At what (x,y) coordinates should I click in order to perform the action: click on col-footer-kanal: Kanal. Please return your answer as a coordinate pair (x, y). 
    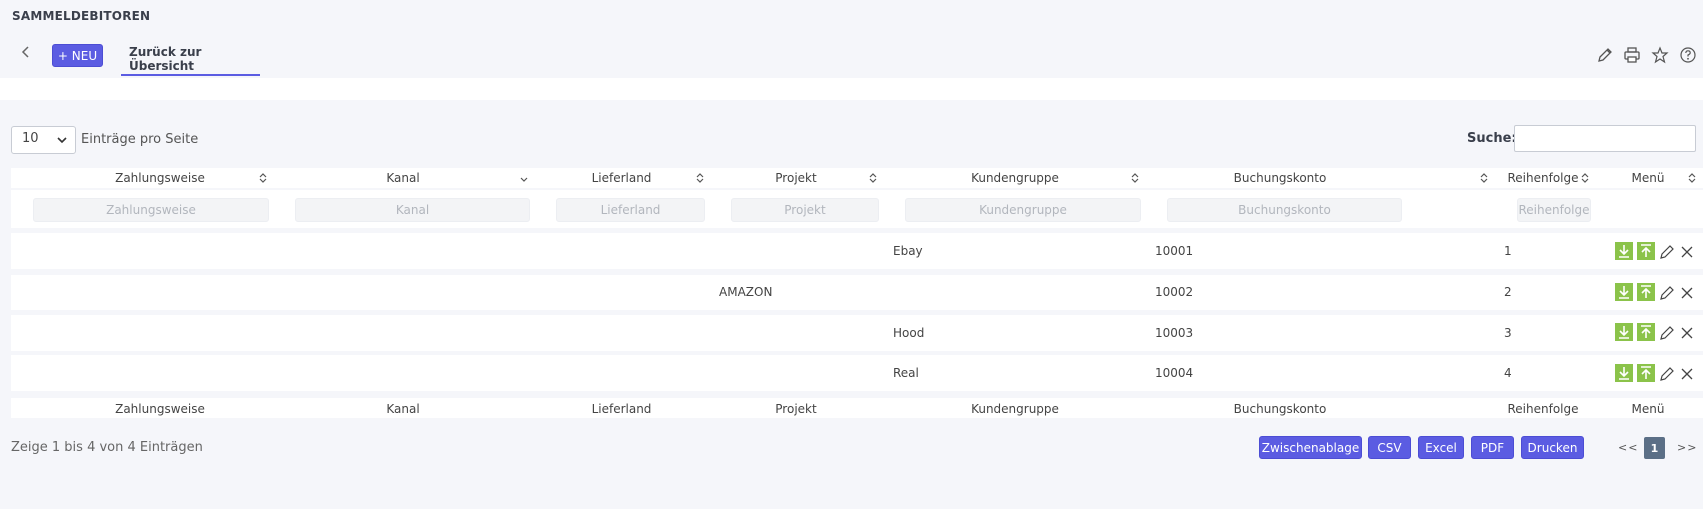
    Looking at the image, I should click on (403, 409).